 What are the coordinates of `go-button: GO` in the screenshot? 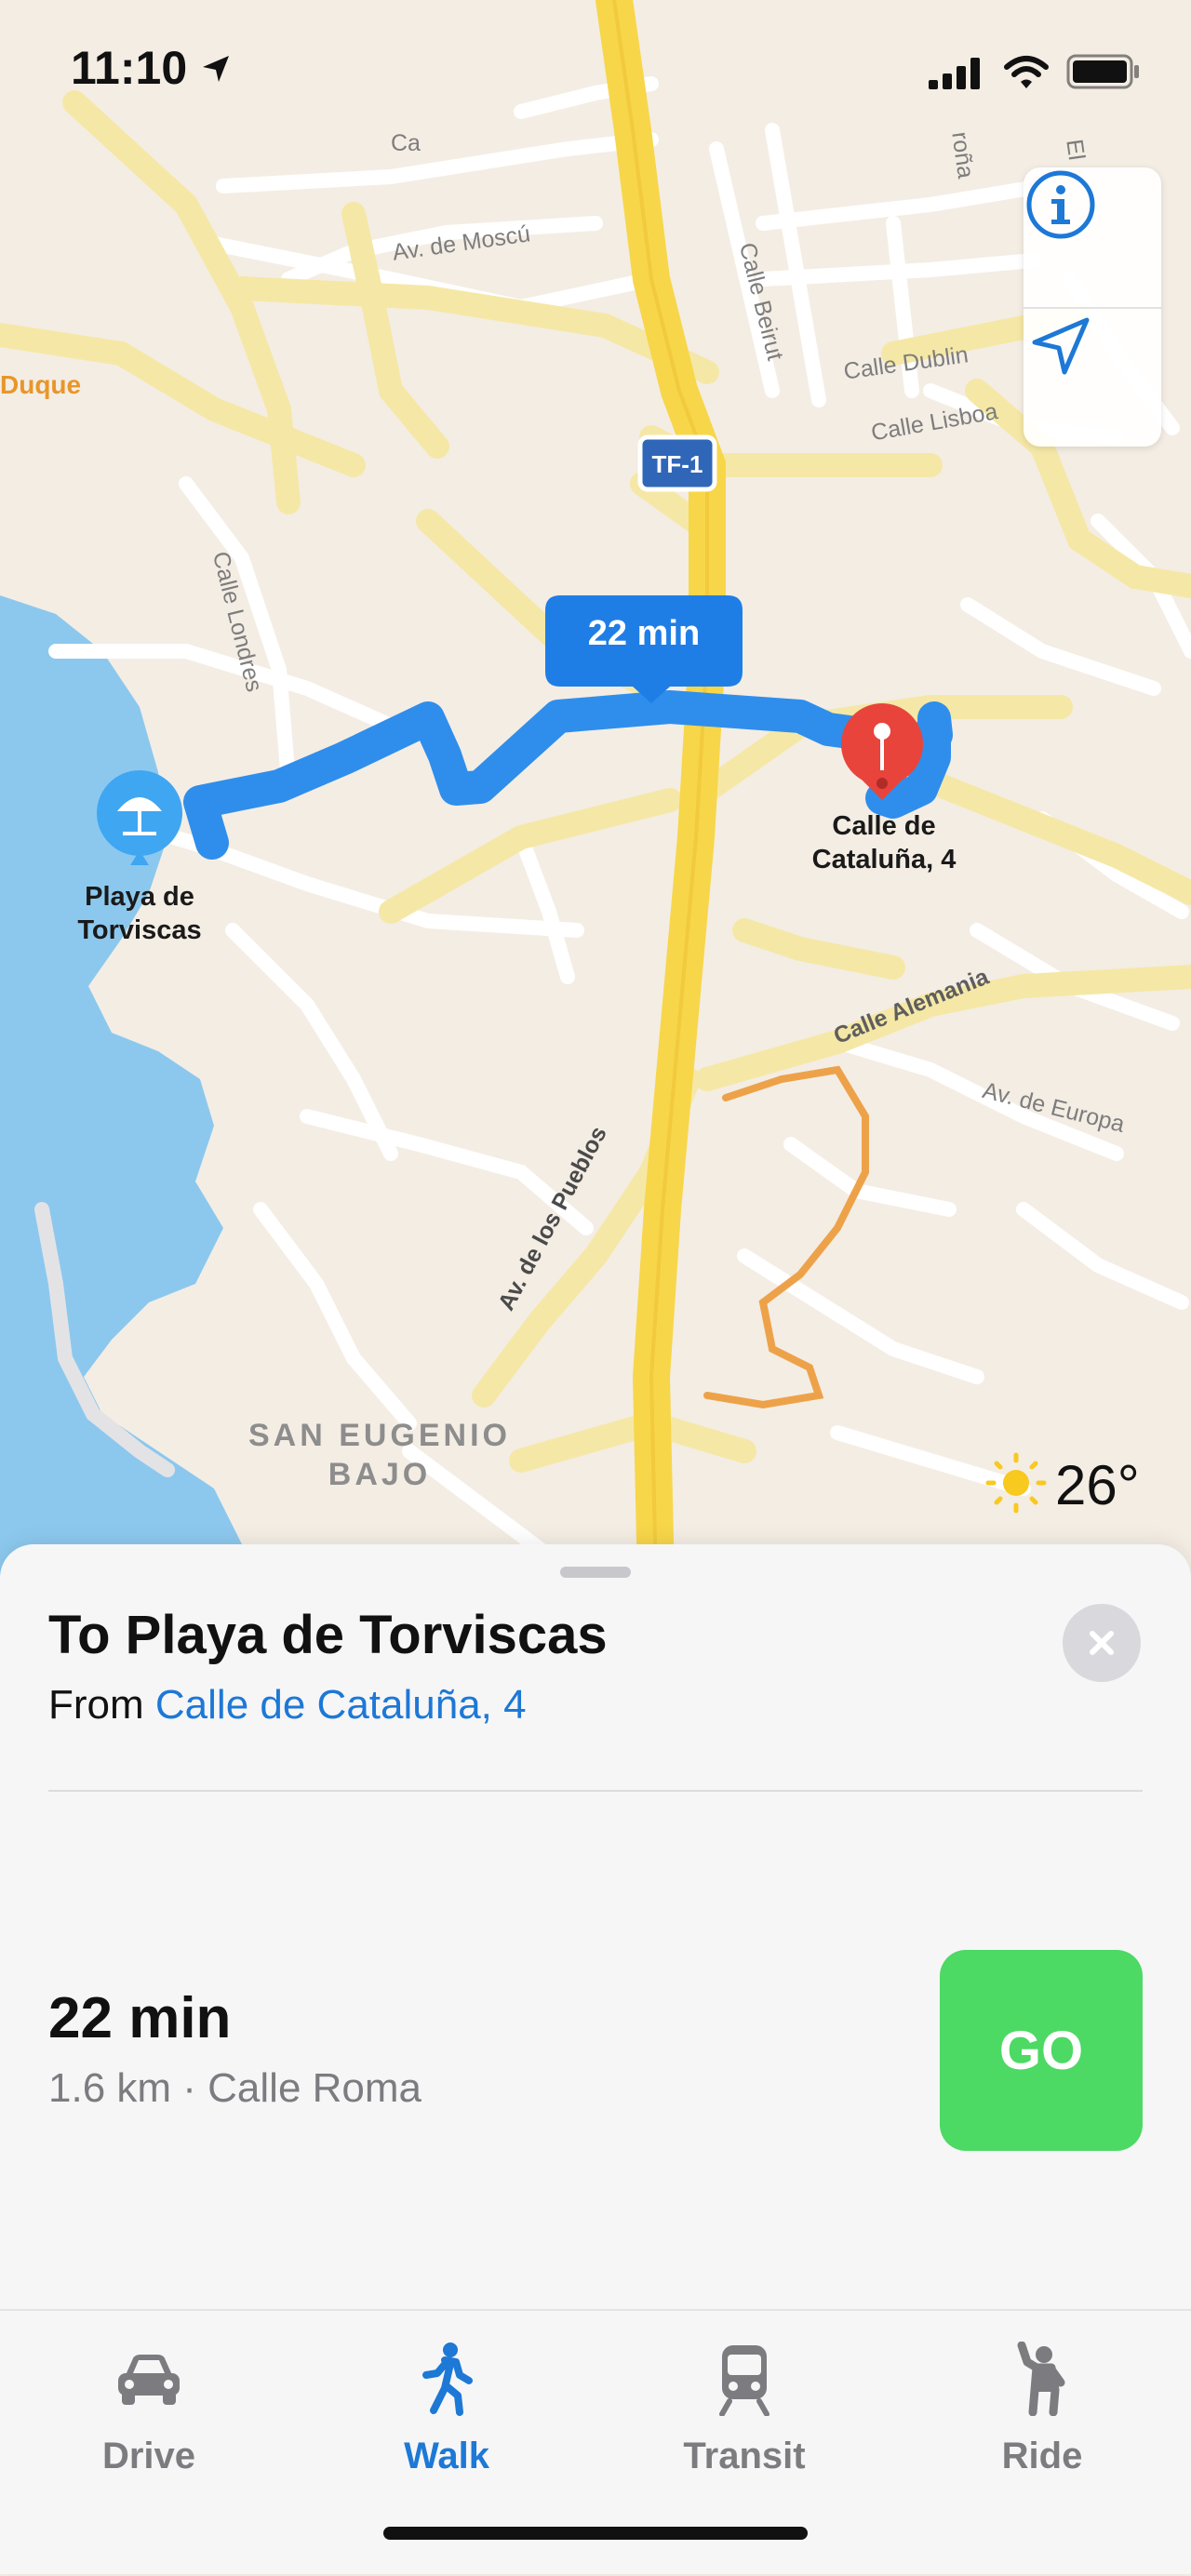 It's located at (1041, 2050).